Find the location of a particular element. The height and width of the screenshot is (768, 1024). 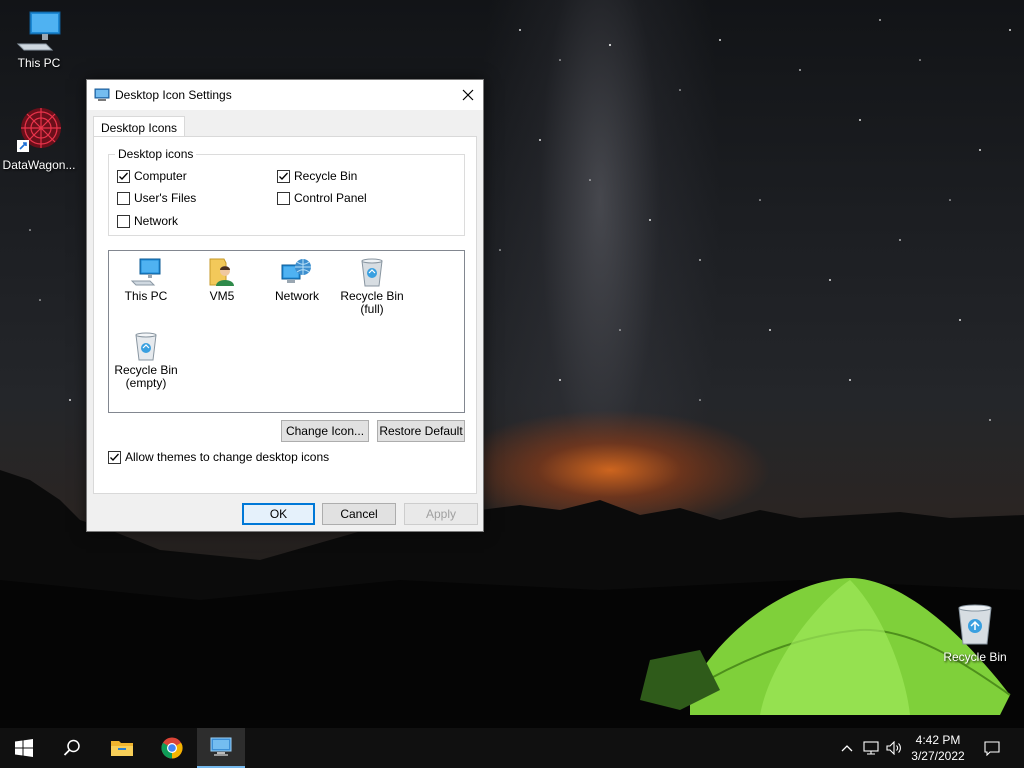

checkbox-network: Network is located at coordinates (147, 221).